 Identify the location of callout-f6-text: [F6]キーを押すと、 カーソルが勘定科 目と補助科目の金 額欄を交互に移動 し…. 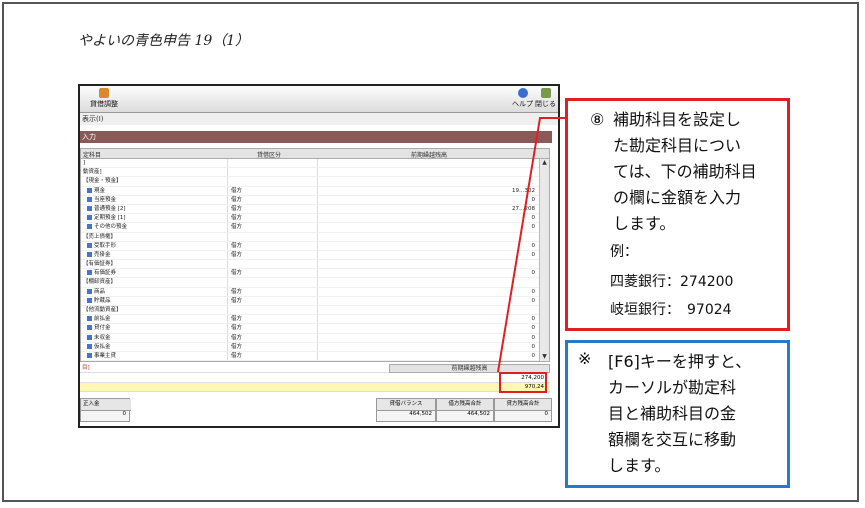
(698, 414).